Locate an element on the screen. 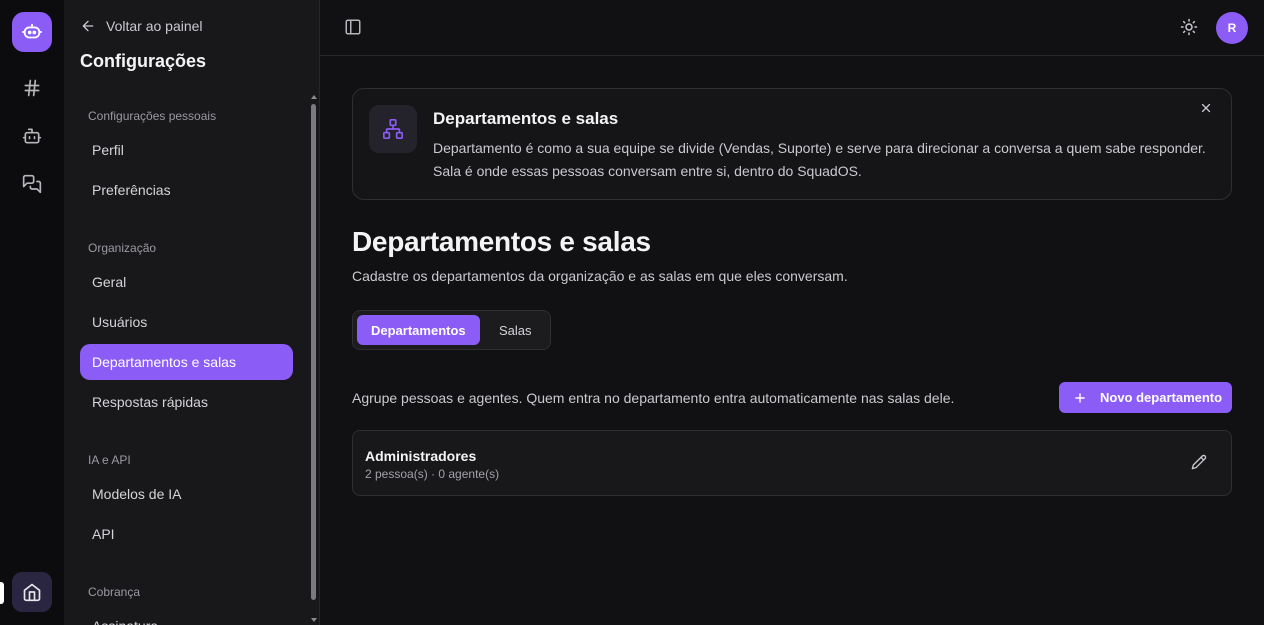 Image resolution: width=1264 pixels, height=625 pixels. back-label: Voltar ao painel is located at coordinates (154, 26).